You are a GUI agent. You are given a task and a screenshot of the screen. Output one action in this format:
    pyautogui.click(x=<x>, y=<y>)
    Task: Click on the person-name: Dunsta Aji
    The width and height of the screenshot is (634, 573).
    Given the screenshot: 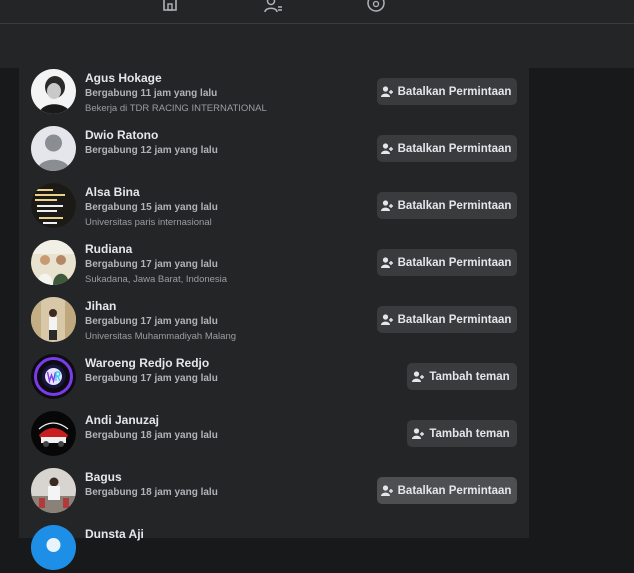 What is the action you would take?
    pyautogui.click(x=226, y=534)
    